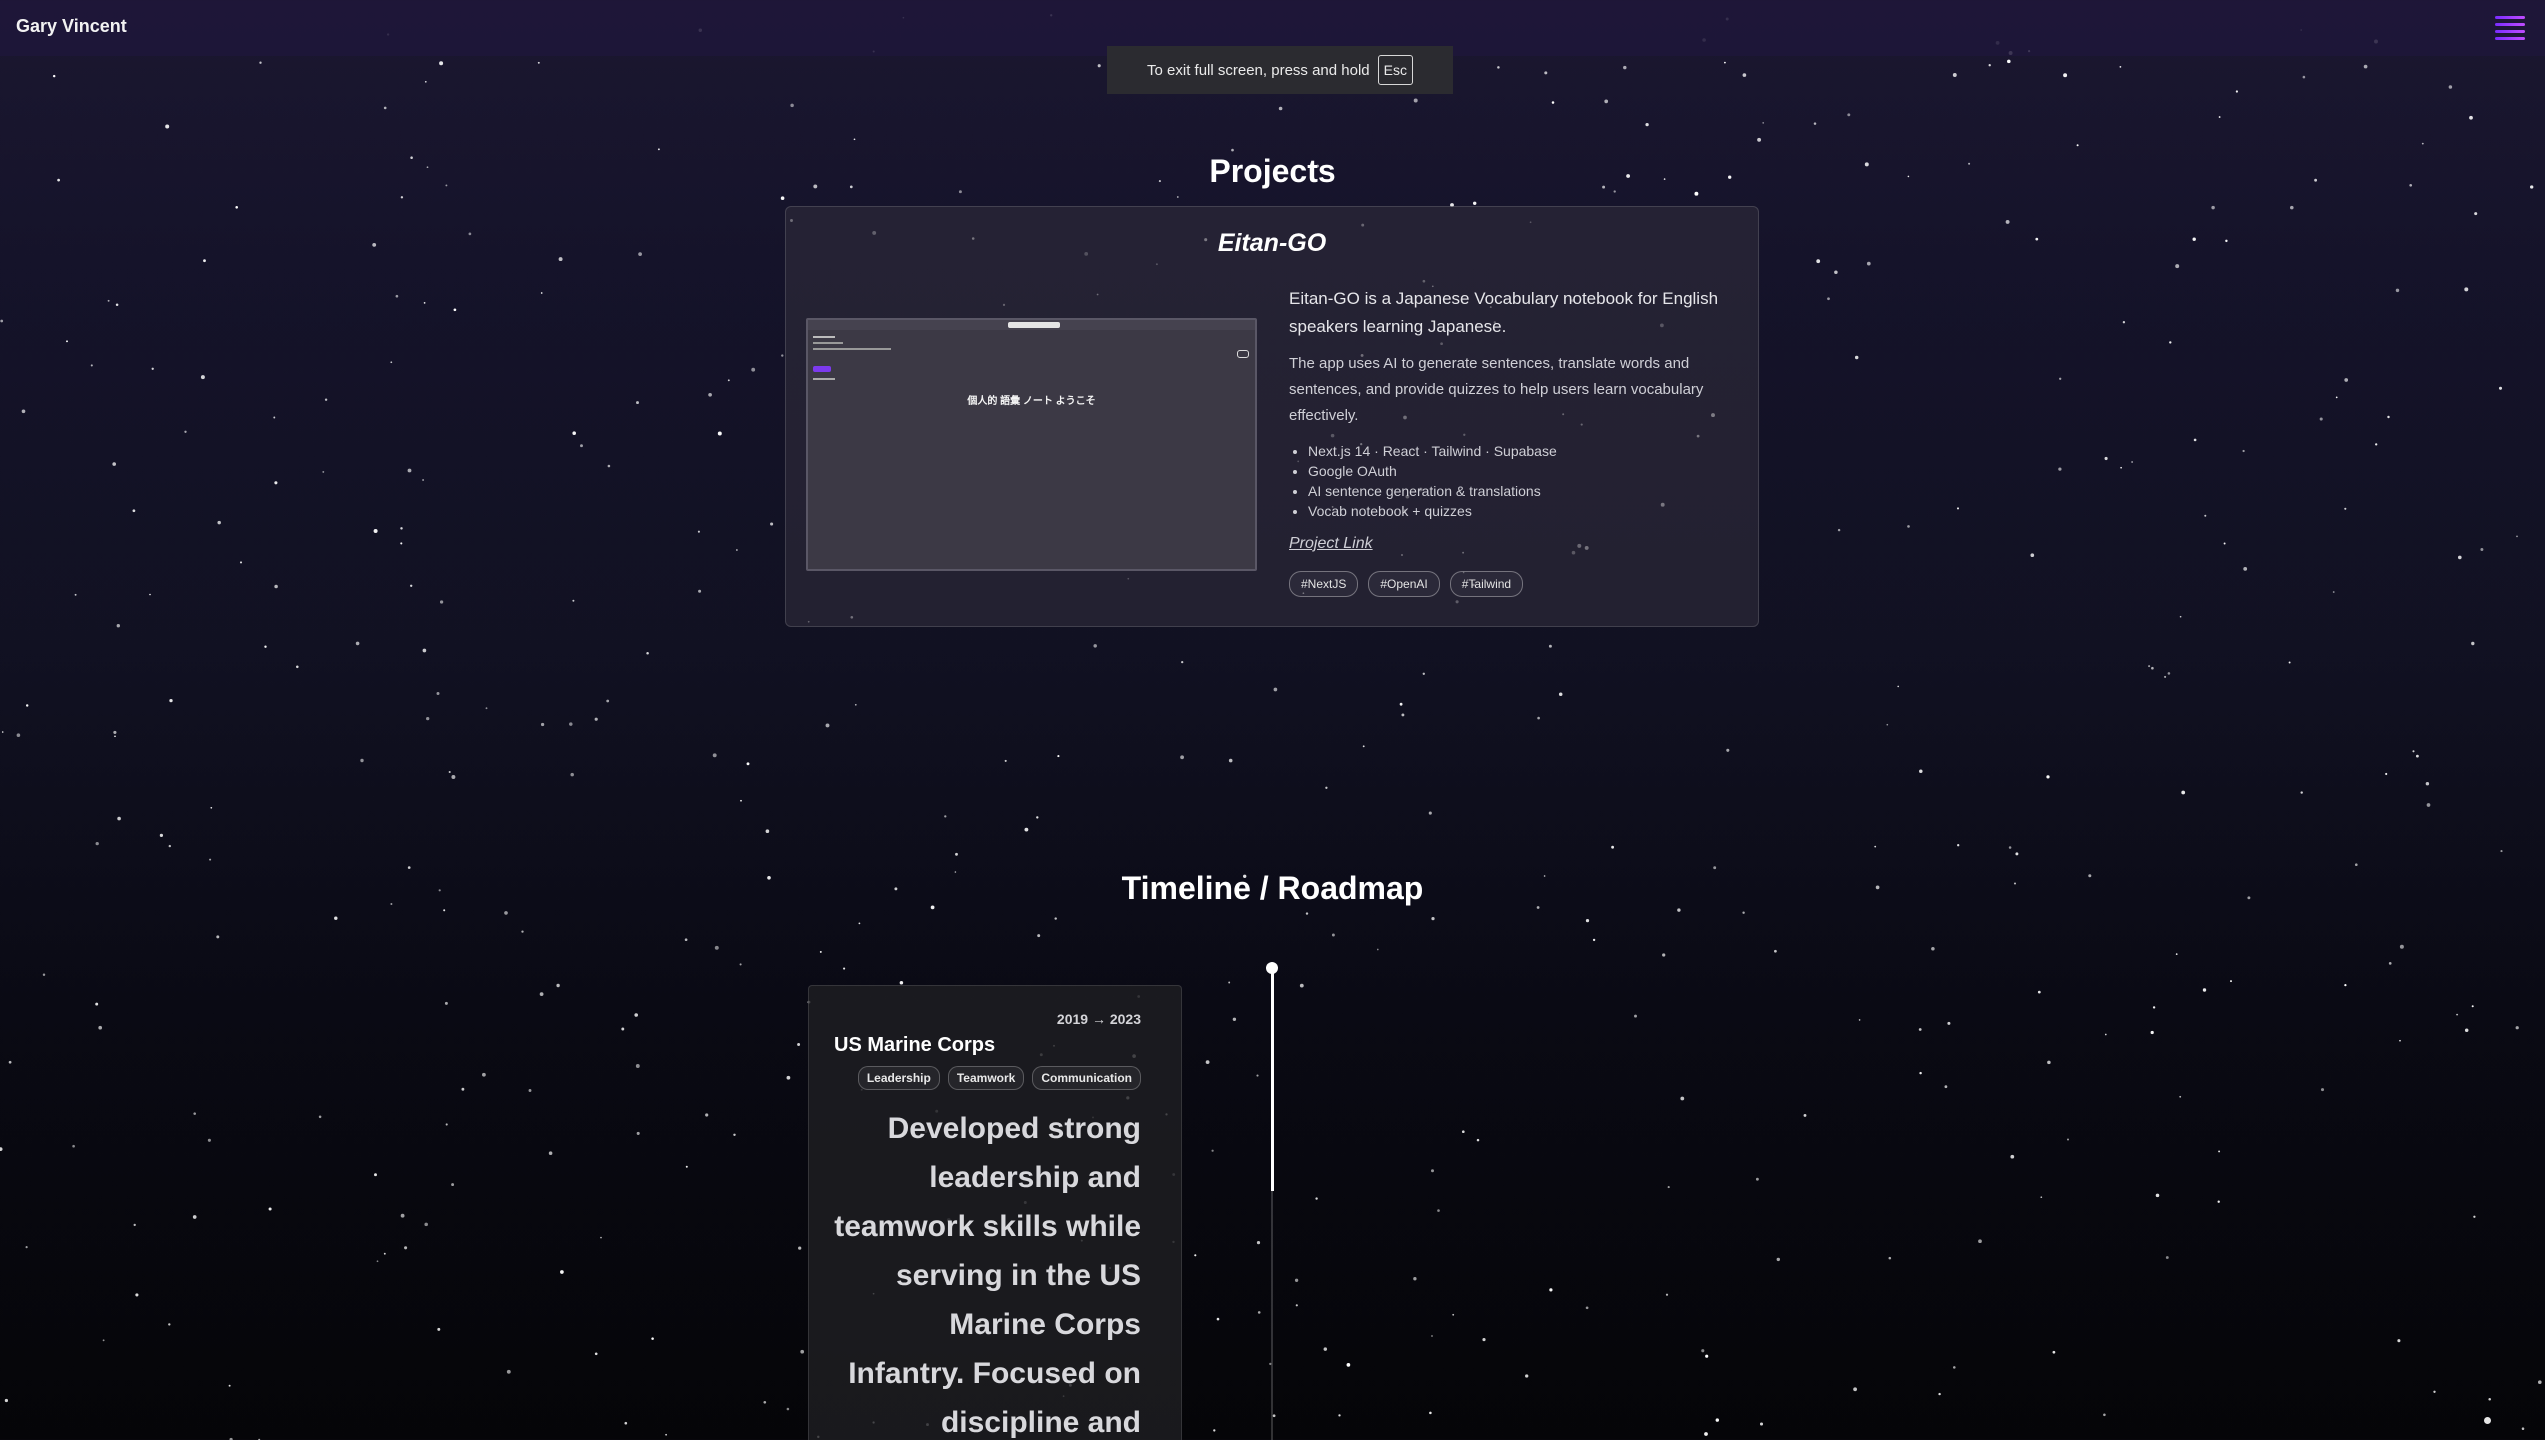  I want to click on screenshot-heading: 個人的 語彙 ノート ようこそ, so click(1031, 401).